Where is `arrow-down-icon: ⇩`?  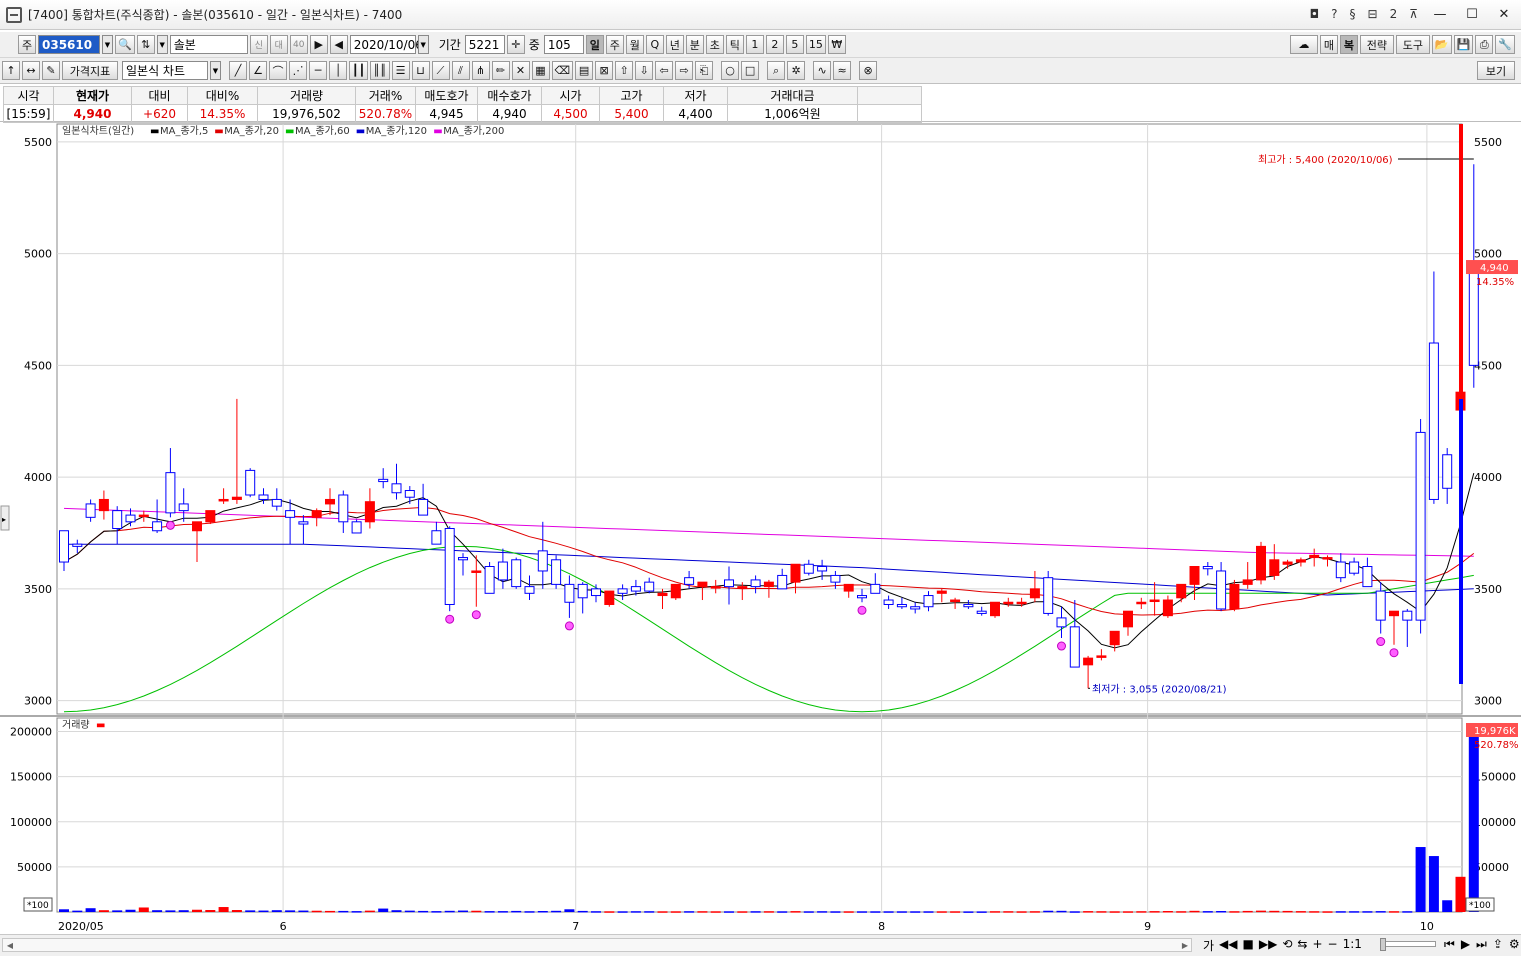
arrow-down-icon: ⇩ is located at coordinates (644, 70).